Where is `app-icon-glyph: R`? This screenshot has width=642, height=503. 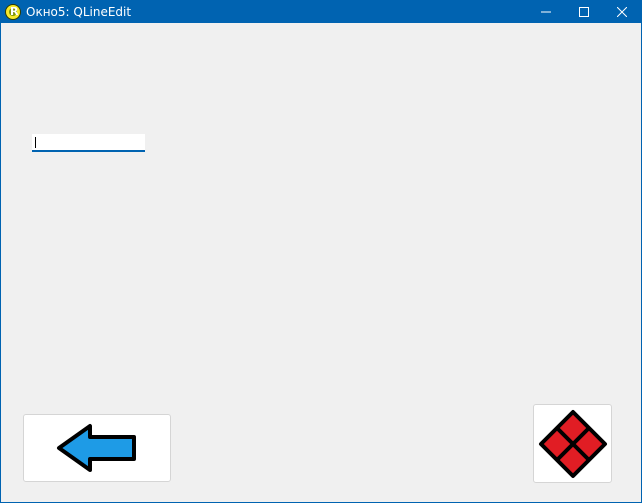
app-icon-glyph: R is located at coordinates (14, 11).